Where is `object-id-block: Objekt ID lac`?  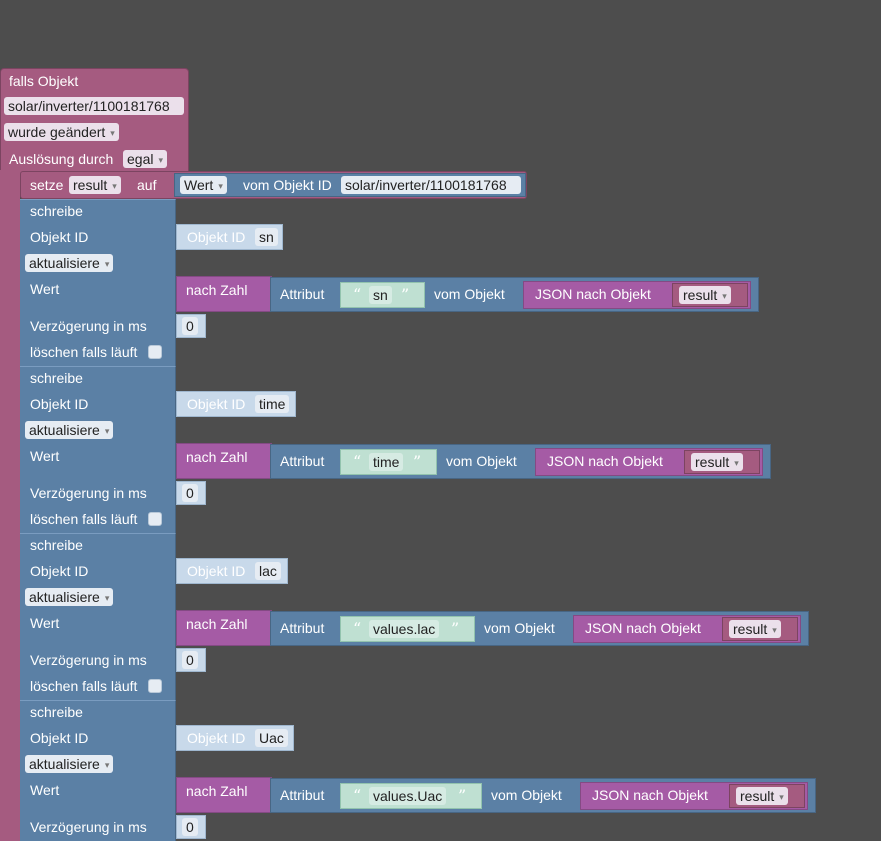
object-id-block: Objekt ID lac is located at coordinates (232, 571).